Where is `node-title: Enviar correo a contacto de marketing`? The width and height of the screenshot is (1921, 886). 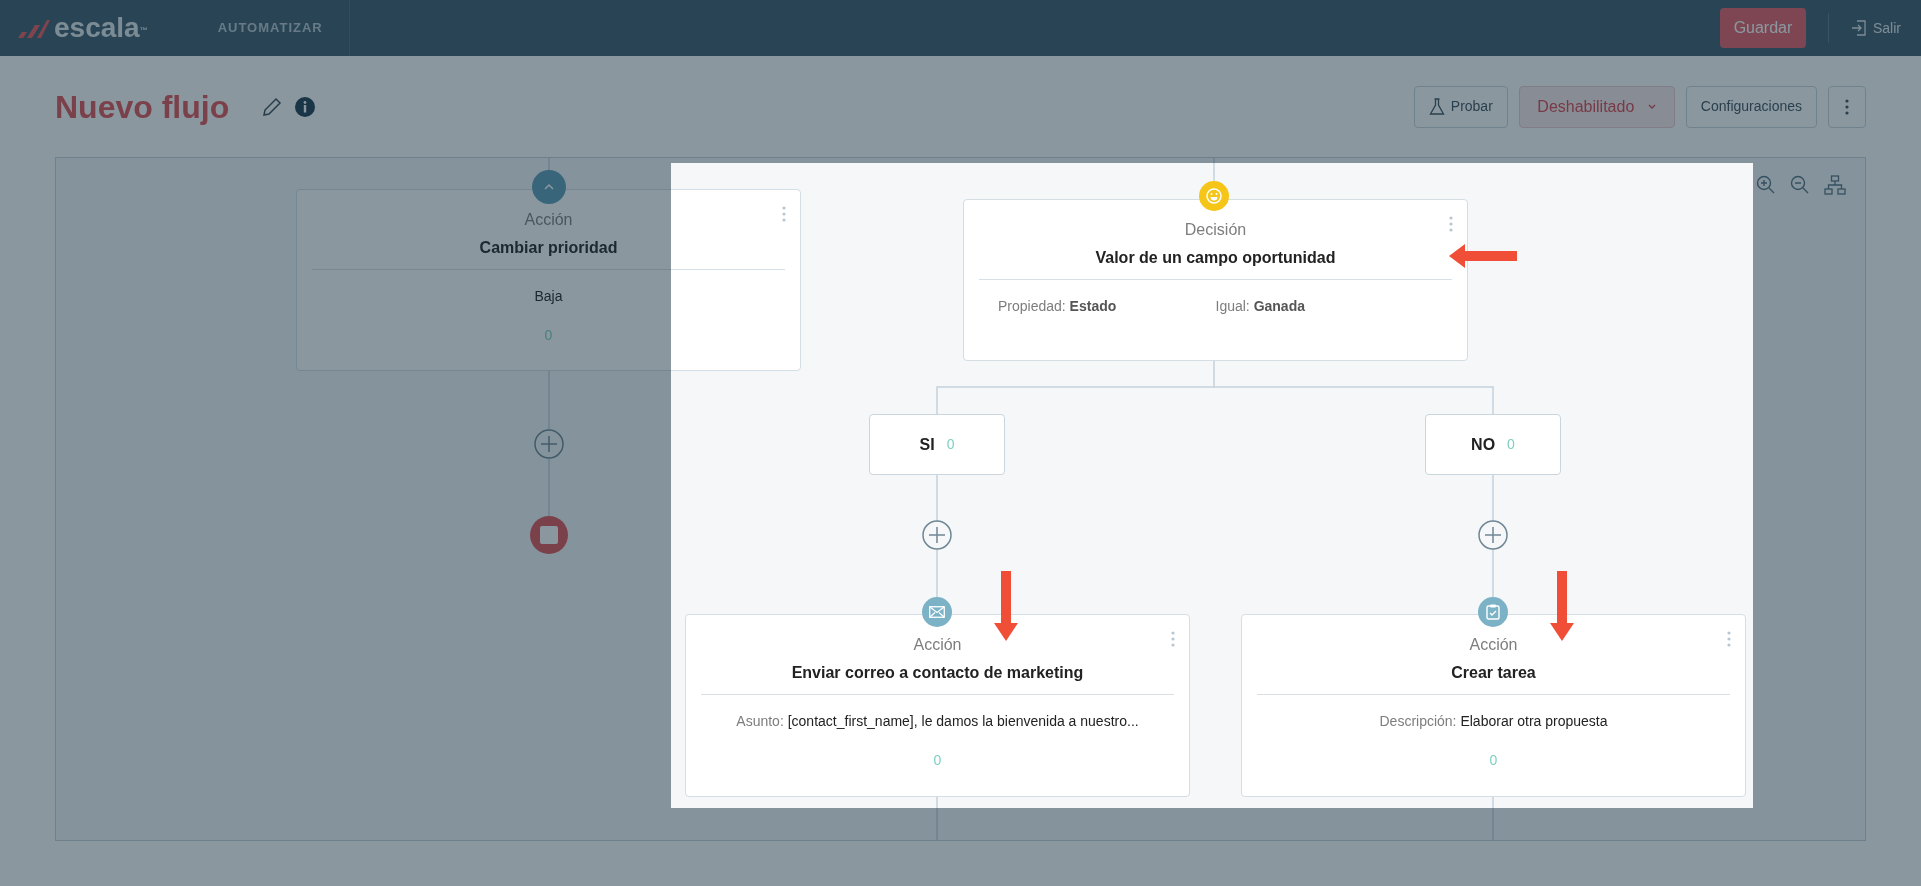
node-title: Enviar correo a contacto de marketing is located at coordinates (937, 673).